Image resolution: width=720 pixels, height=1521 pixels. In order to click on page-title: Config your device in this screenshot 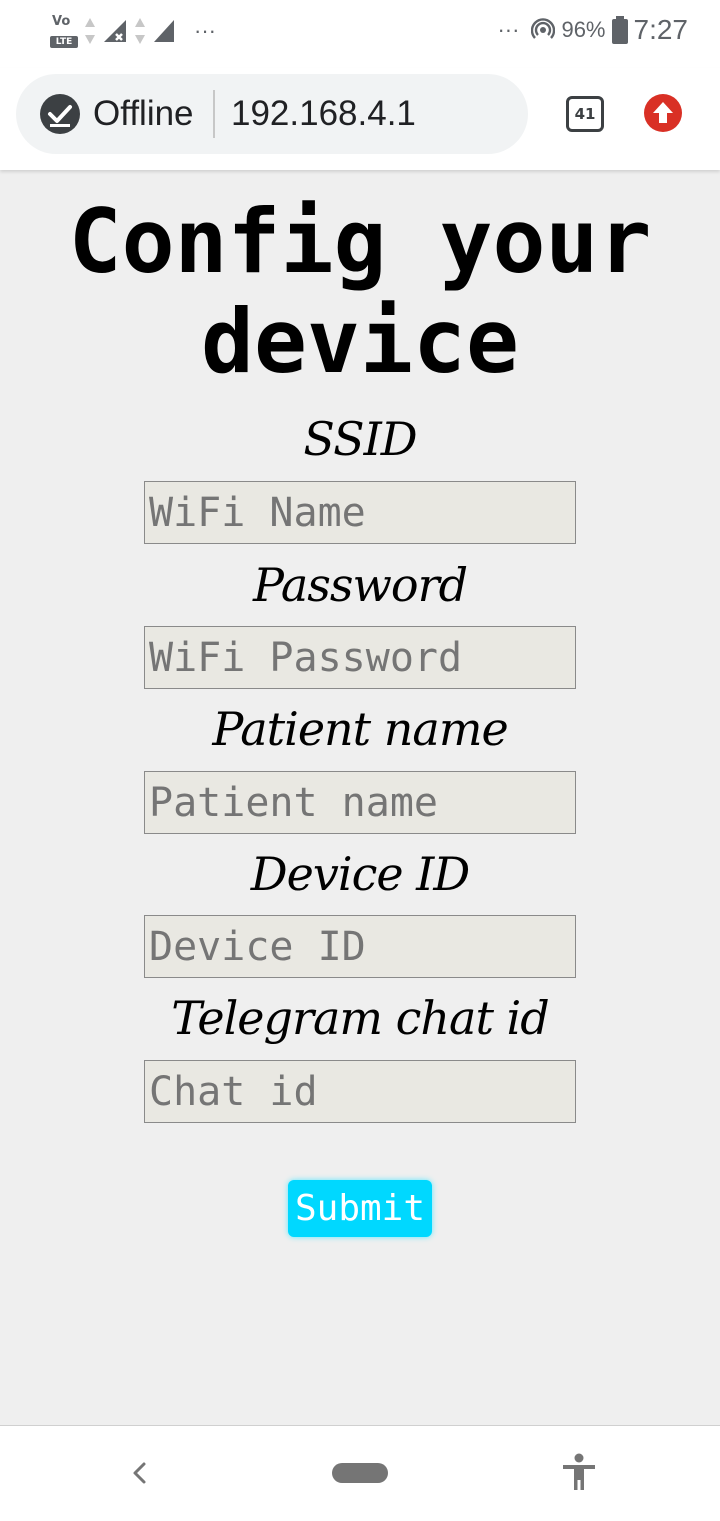, I will do `click(360, 291)`.